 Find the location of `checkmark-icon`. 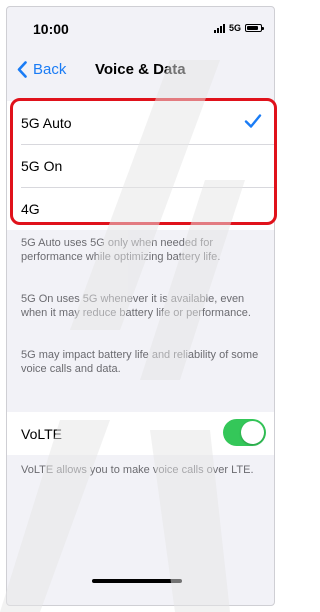

checkmark-icon is located at coordinates (253, 121).